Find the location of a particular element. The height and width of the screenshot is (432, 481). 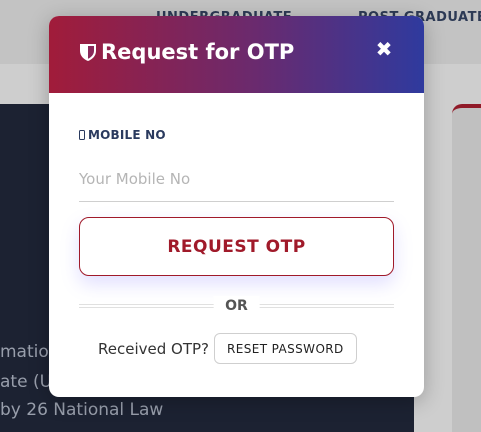

received-otp-row: Received OTP? RESET PASSWORD is located at coordinates (227, 348).